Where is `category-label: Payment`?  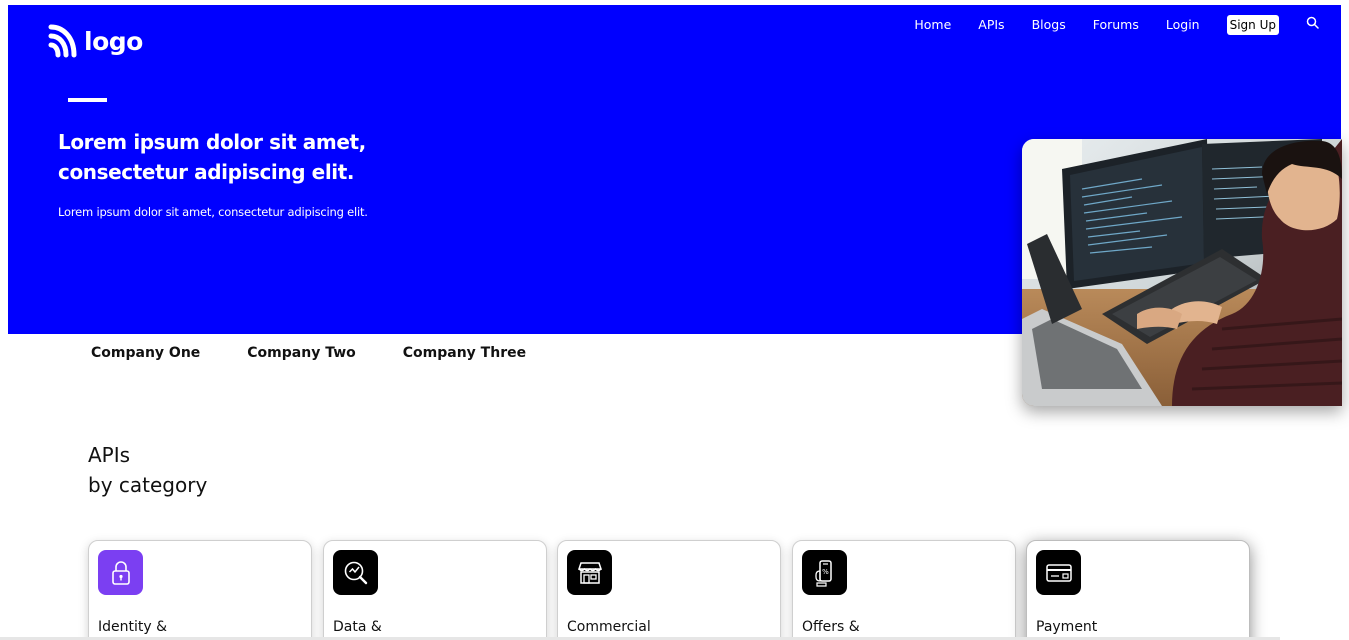 category-label: Payment is located at coordinates (1067, 627).